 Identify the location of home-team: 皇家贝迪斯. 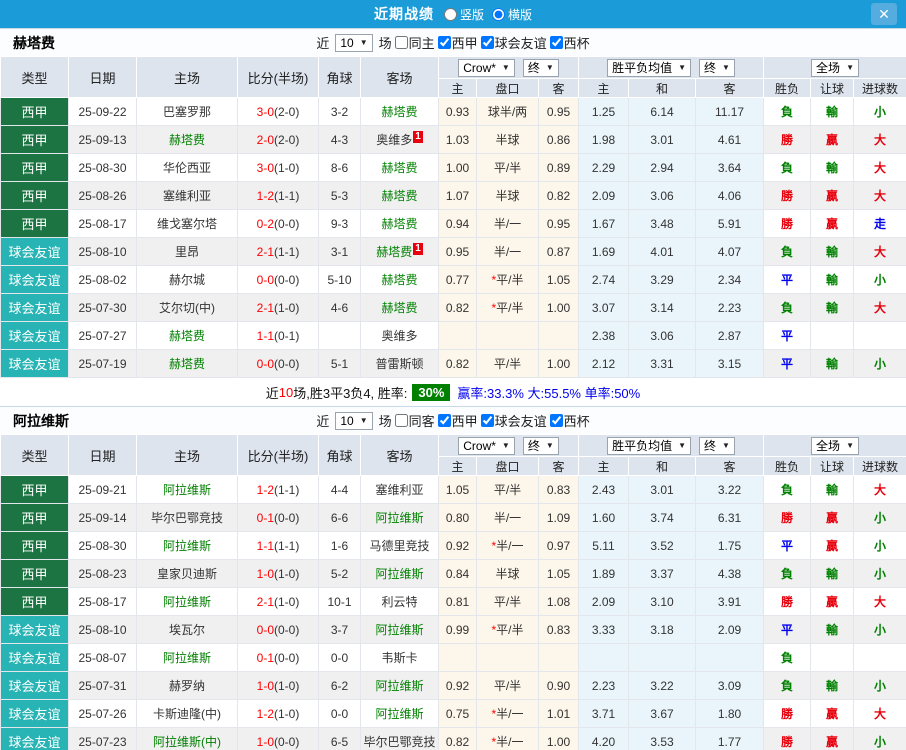
(187, 573).